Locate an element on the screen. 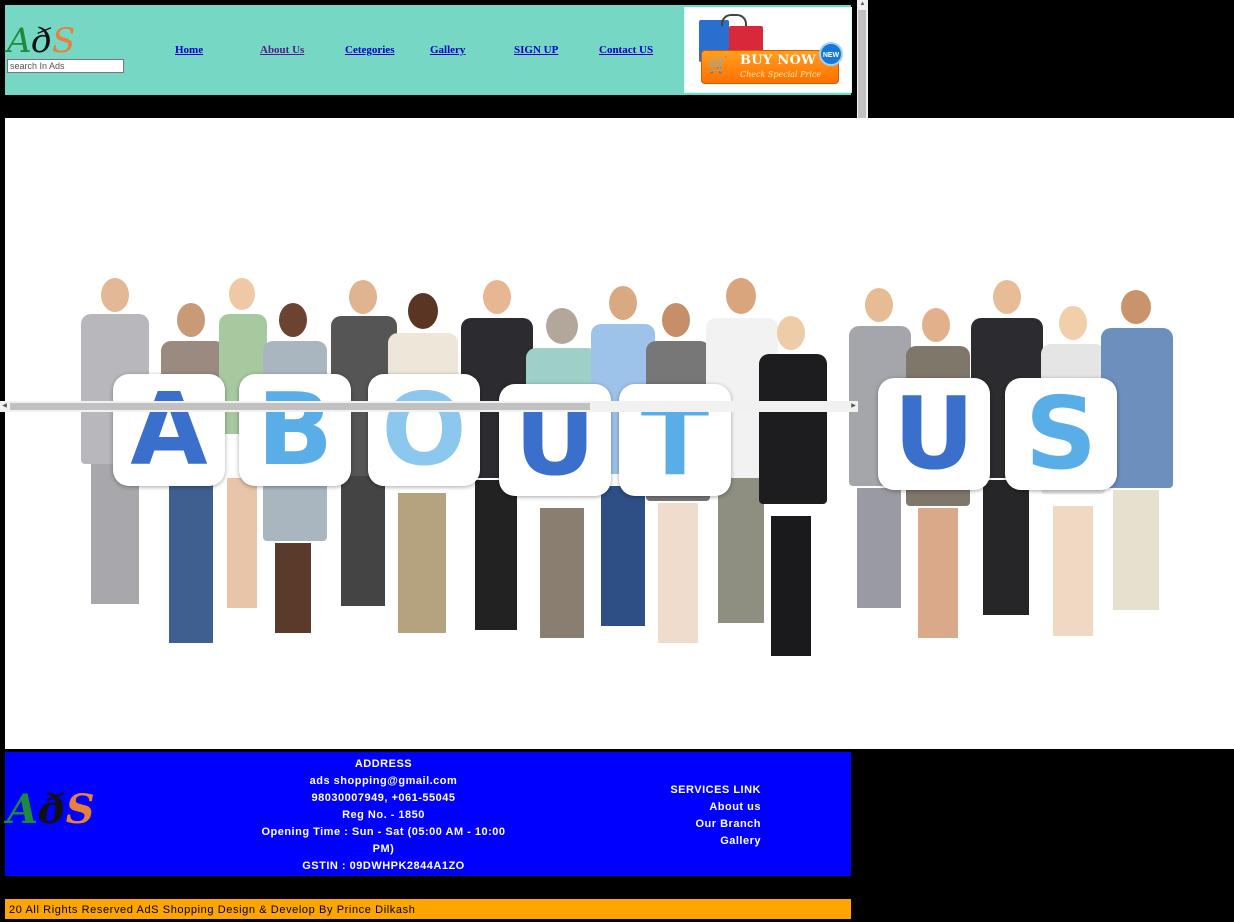 The image size is (1234, 922). letter-card: U is located at coordinates (934, 434).